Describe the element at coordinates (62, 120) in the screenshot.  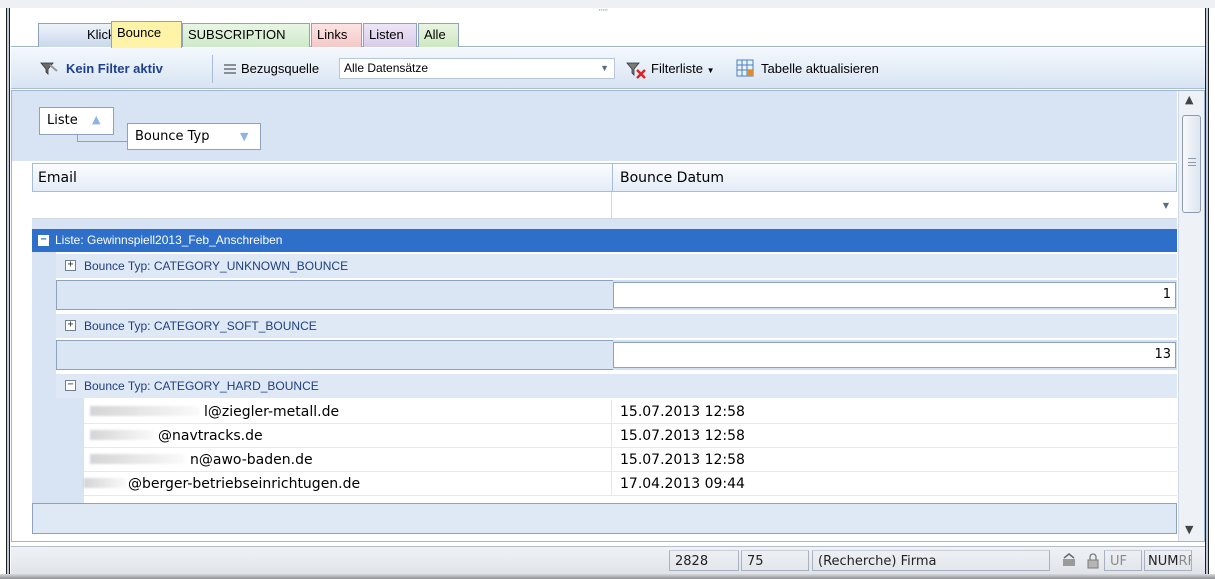
I see `group-chip-label: Liste` at that location.